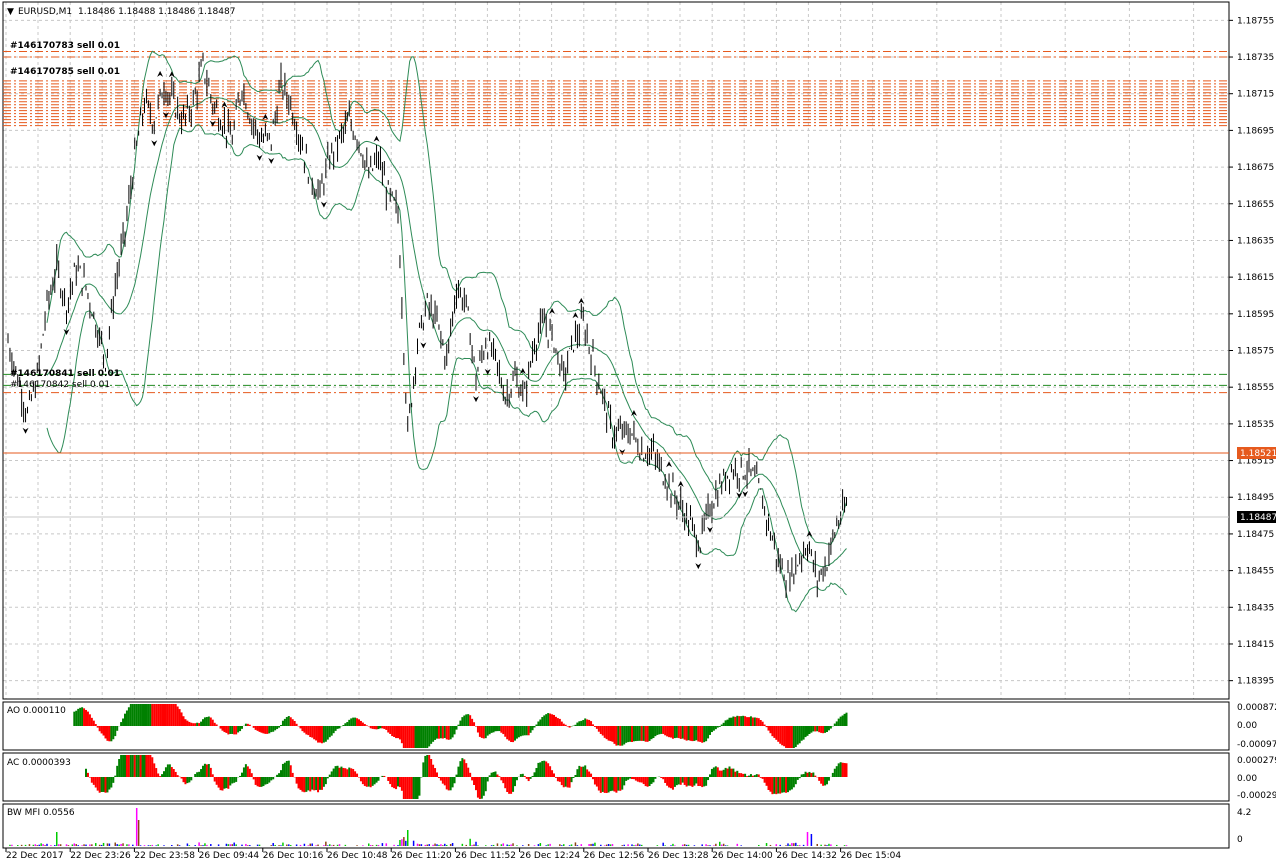  Describe the element at coordinates (1256, 796) in the screenshot. I see `ac-tick: -0.000291` at that location.